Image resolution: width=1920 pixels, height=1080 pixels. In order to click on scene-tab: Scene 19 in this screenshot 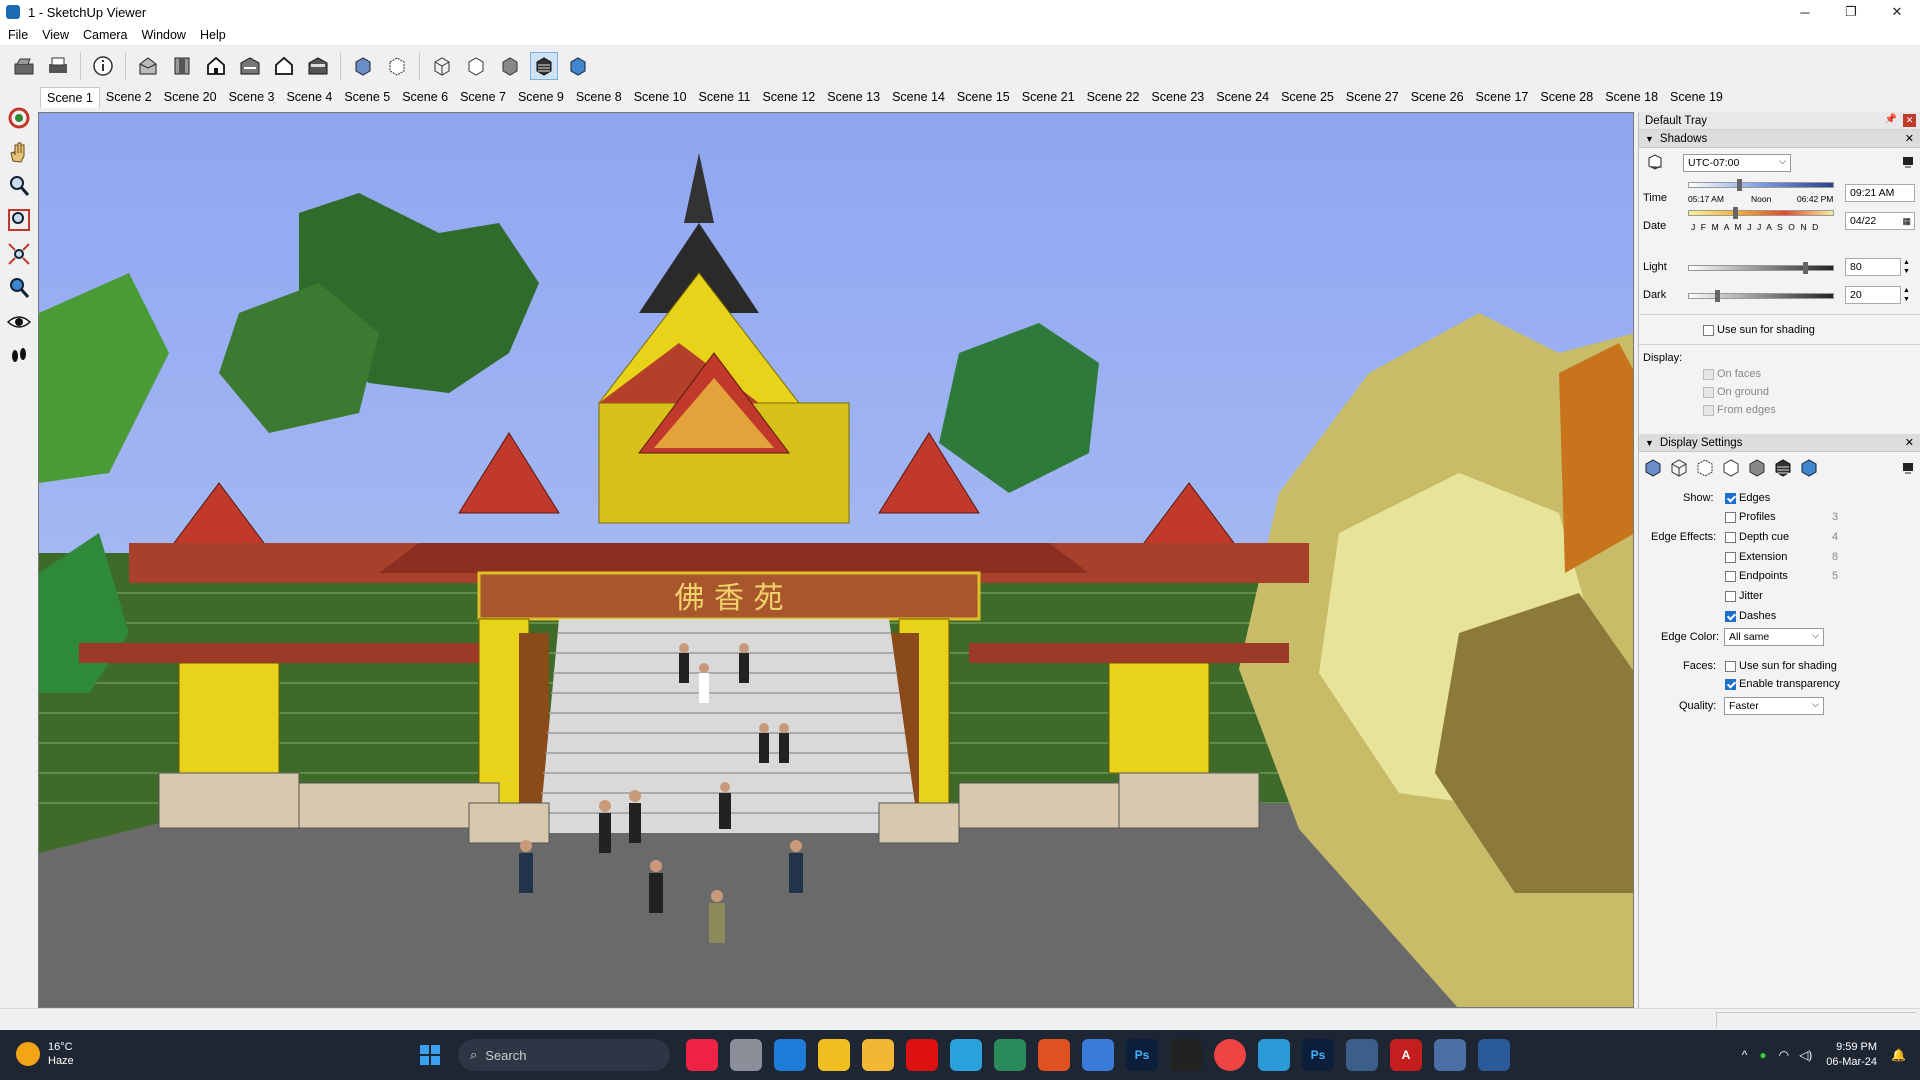, I will do `click(1696, 97)`.